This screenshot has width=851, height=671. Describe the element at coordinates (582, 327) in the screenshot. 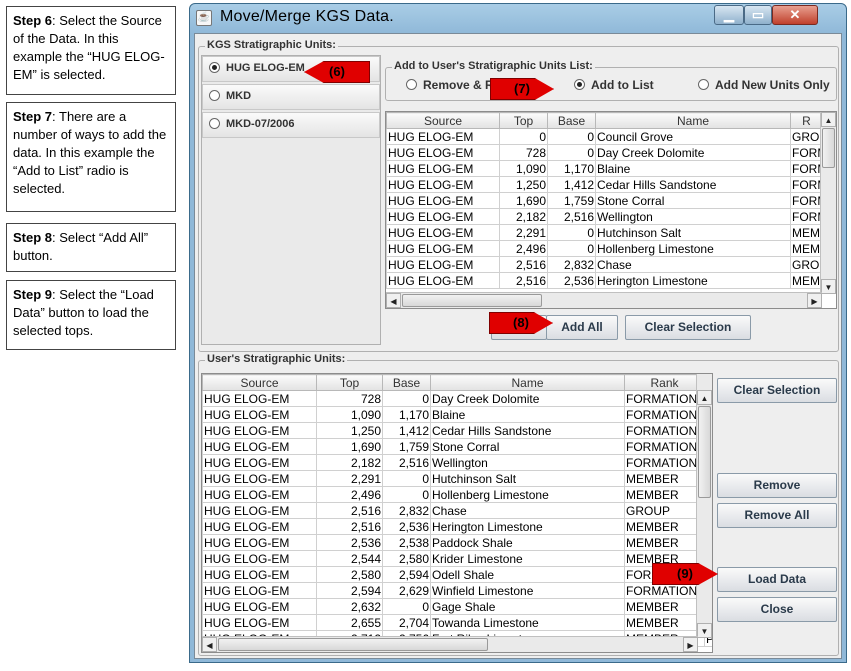

I see `add-all-button: Add All` at that location.